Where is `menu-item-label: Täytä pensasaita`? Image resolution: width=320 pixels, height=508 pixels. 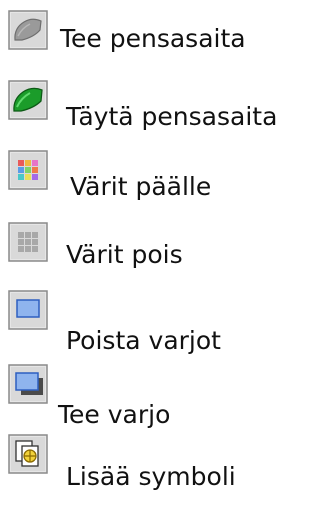
menu-item-label: Täytä pensasaita is located at coordinates (172, 116).